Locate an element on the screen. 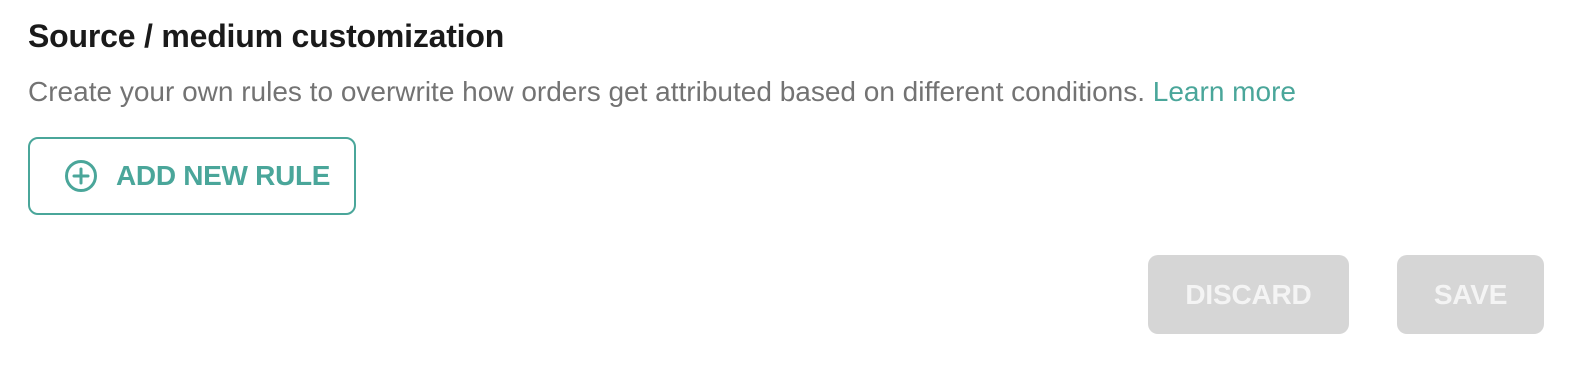  save-button: SAVE is located at coordinates (1470, 294).